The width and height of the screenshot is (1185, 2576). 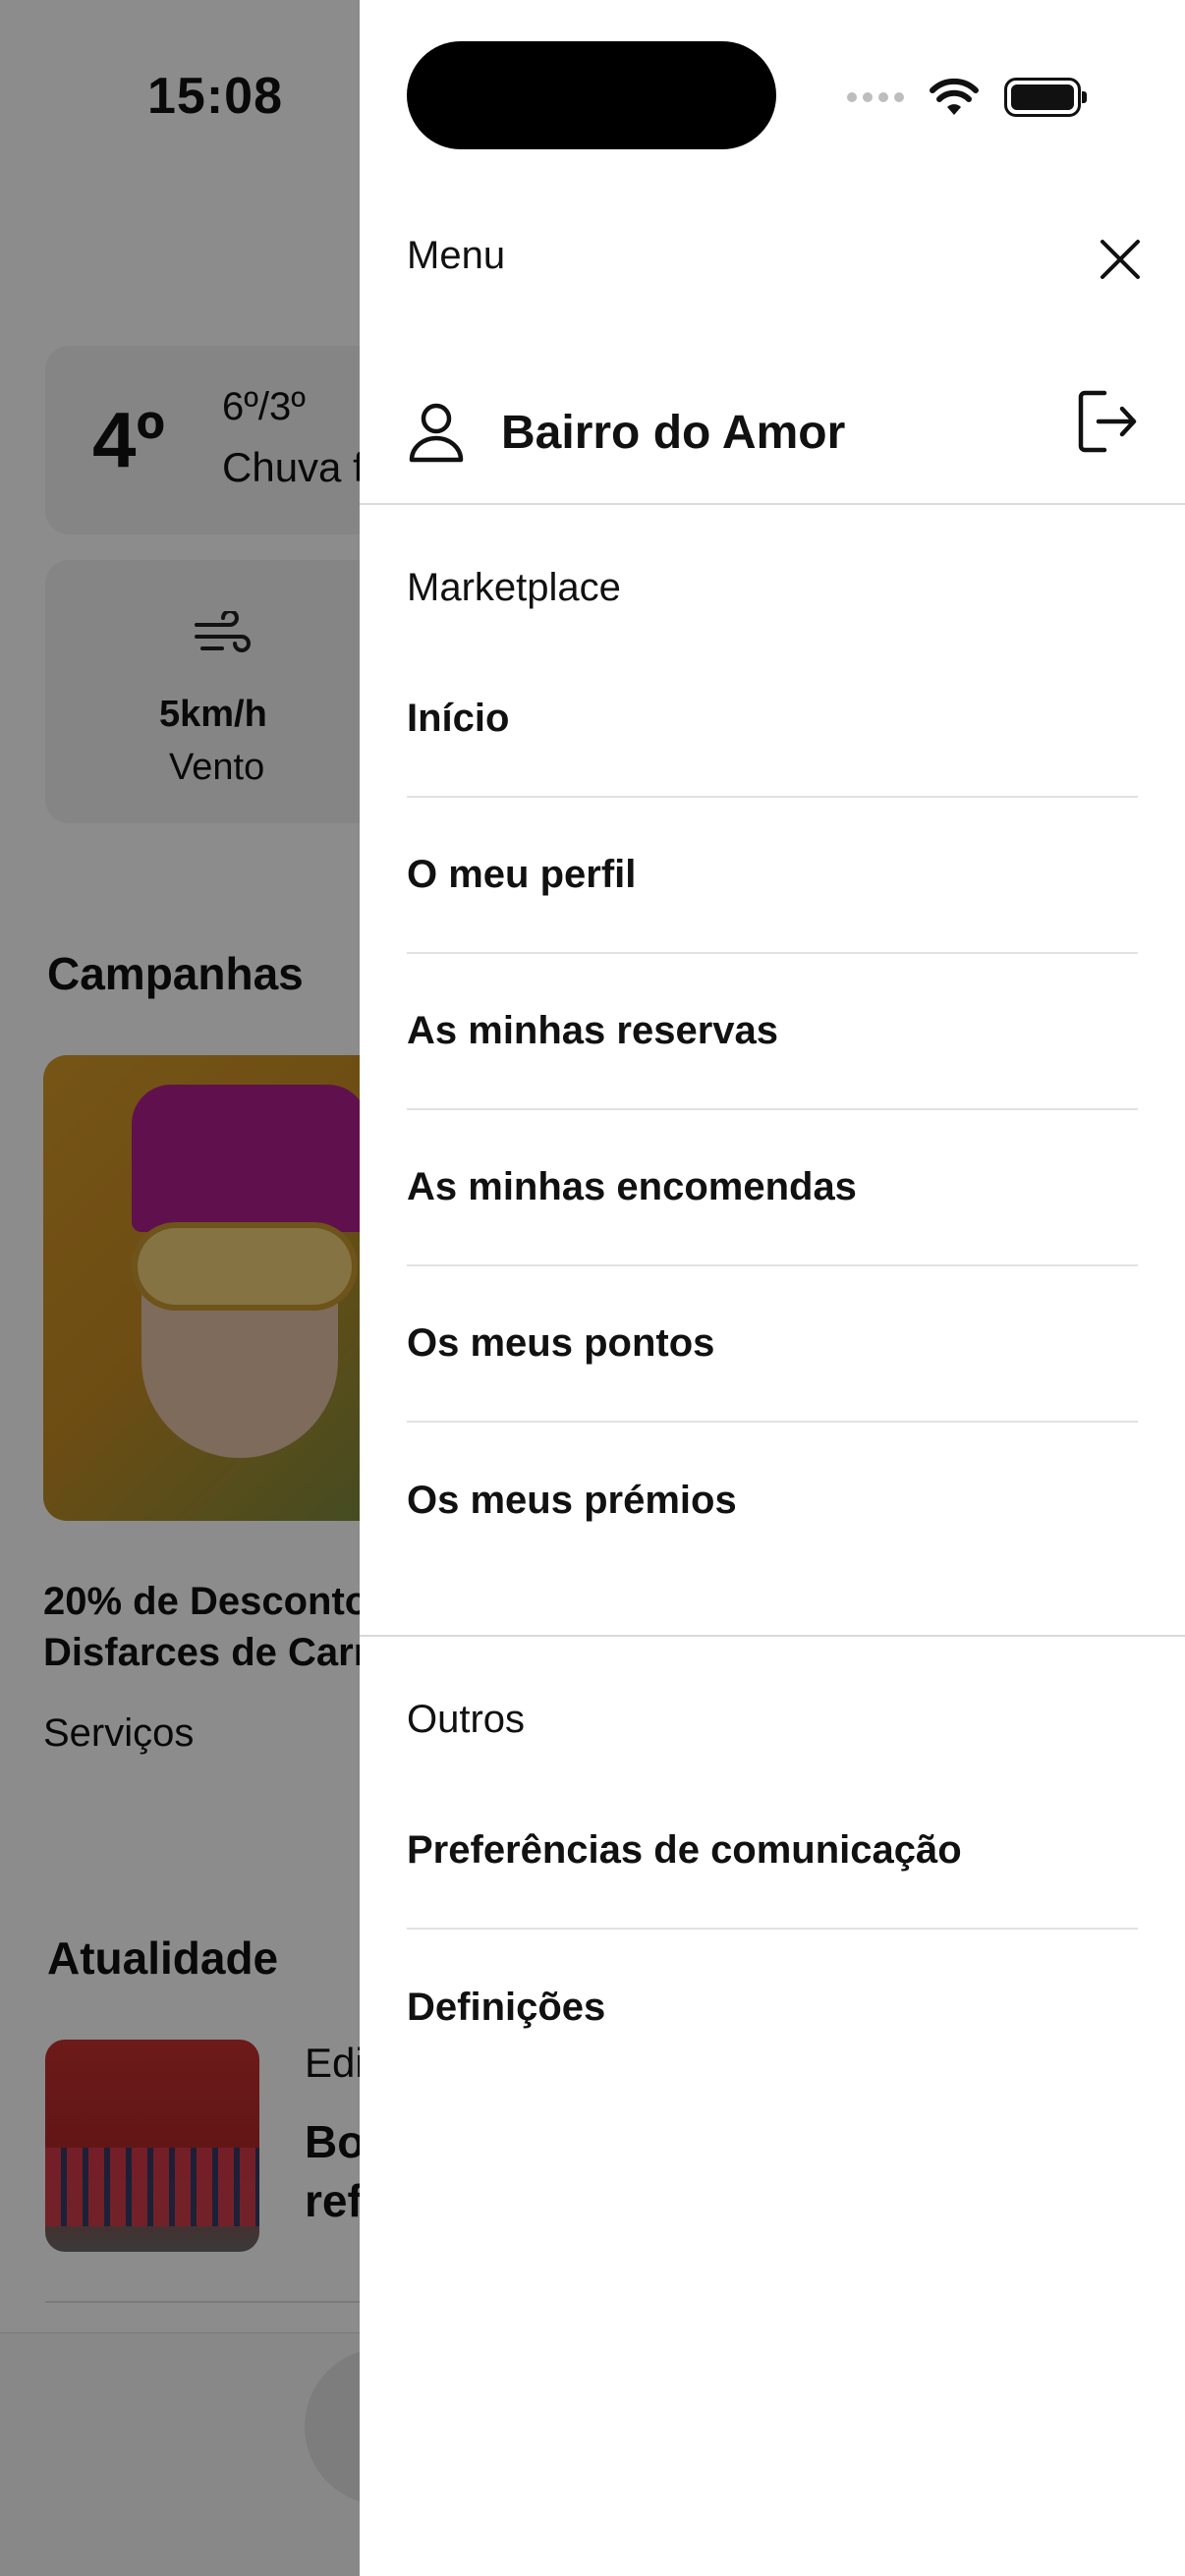 What do you see at coordinates (773, 2008) in the screenshot?
I see `menu-item-definicoes: Definições` at bounding box center [773, 2008].